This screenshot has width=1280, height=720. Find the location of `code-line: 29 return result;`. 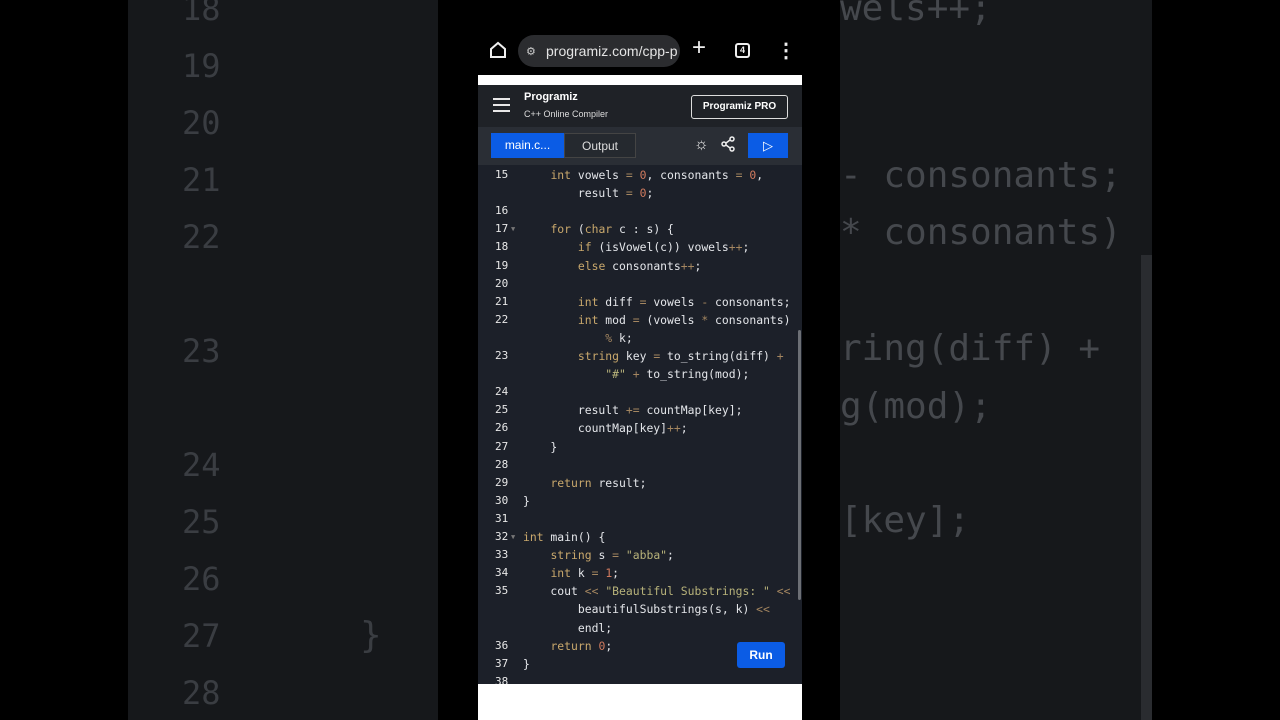

code-line: 29 return result; is located at coordinates (640, 483).